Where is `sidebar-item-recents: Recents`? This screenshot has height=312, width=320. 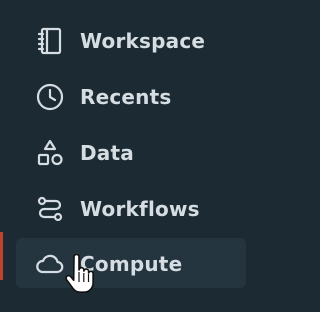
sidebar-item-recents: Recents is located at coordinates (131, 96).